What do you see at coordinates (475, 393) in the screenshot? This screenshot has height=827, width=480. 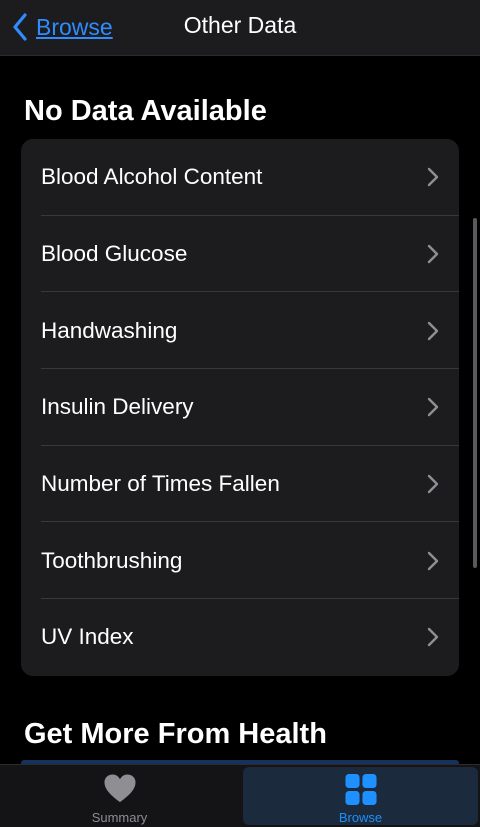 I see `scrollbar` at bounding box center [475, 393].